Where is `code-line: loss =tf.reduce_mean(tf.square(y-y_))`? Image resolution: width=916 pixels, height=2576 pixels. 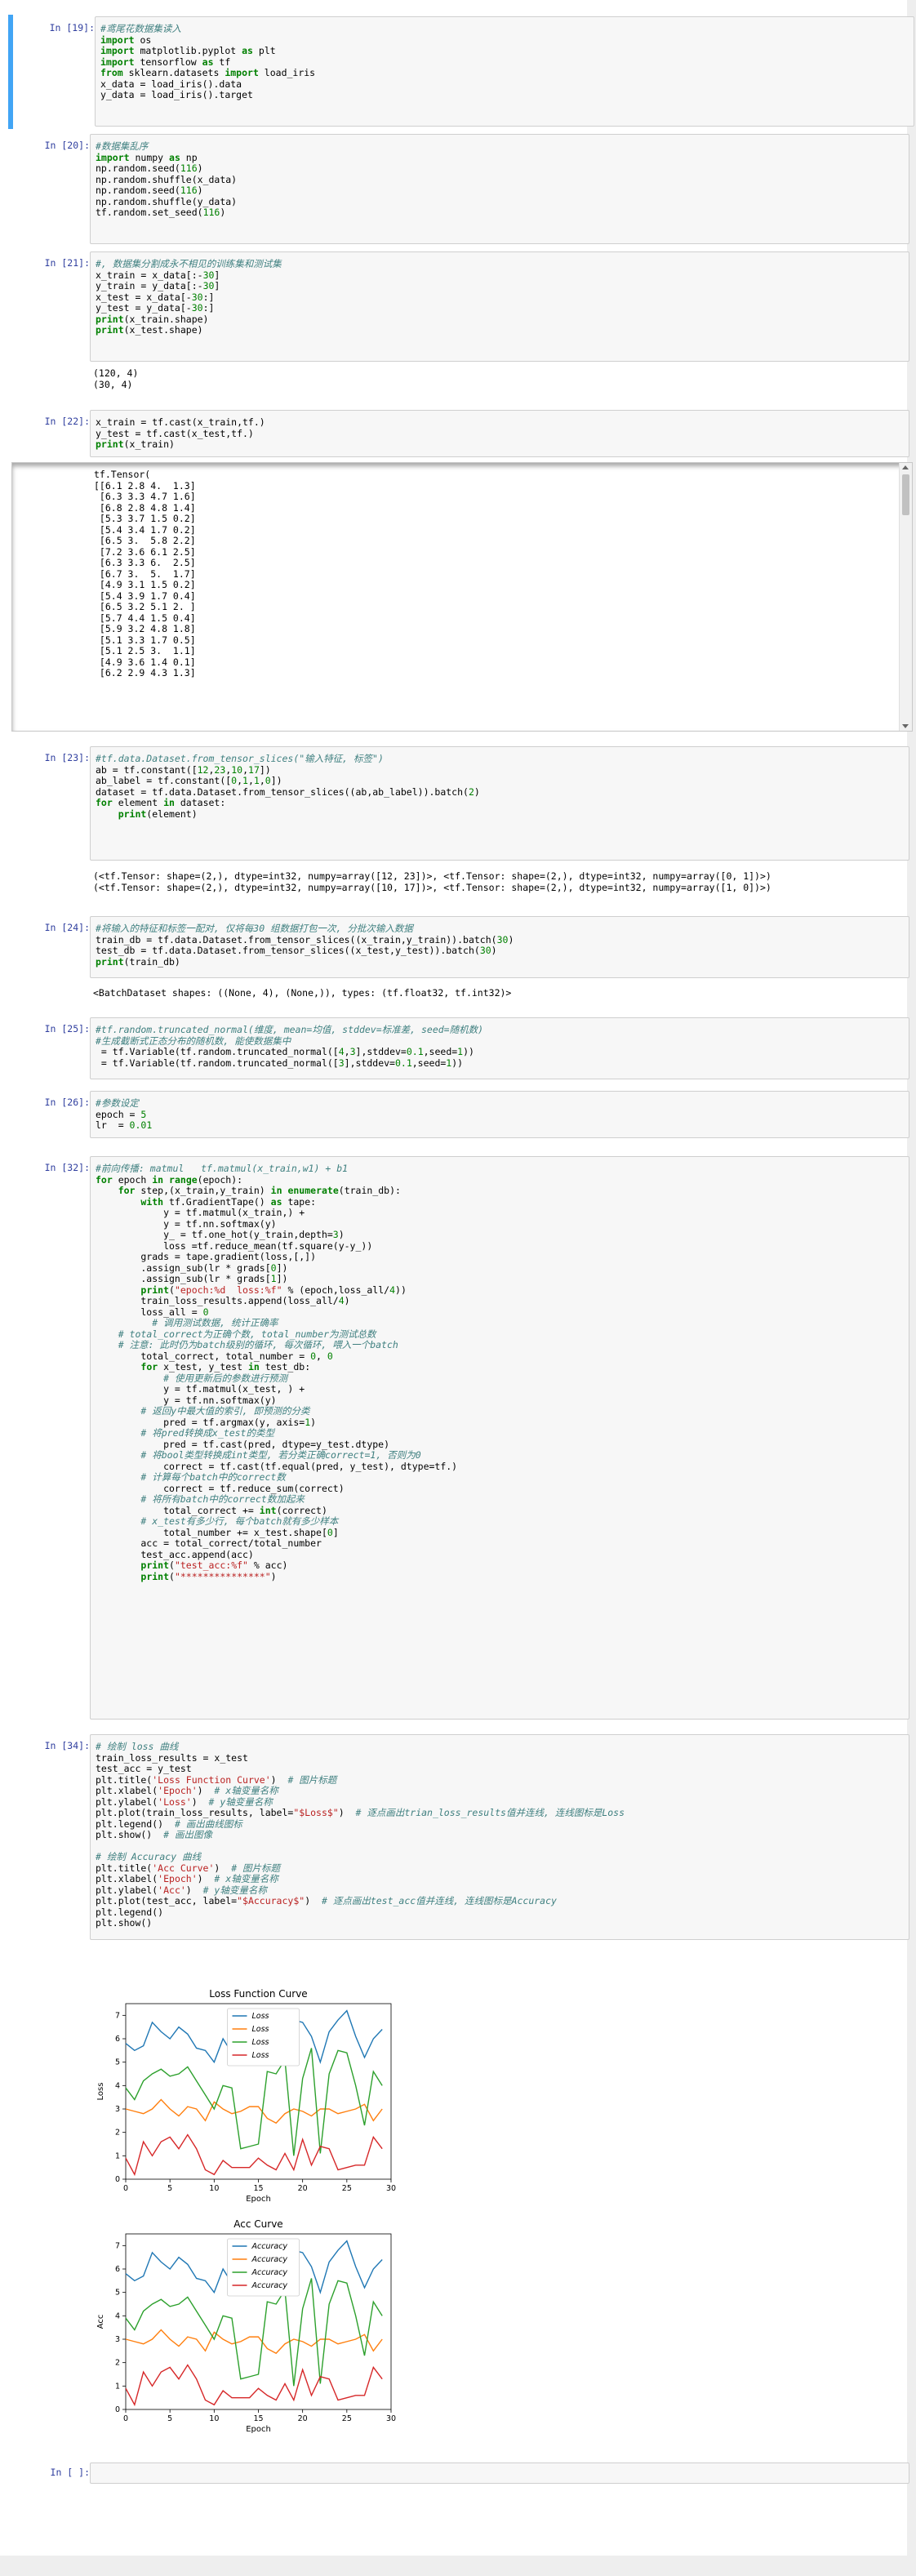
code-line: loss =tf.reduce_mean(tf.square(y-y_)) is located at coordinates (234, 1245).